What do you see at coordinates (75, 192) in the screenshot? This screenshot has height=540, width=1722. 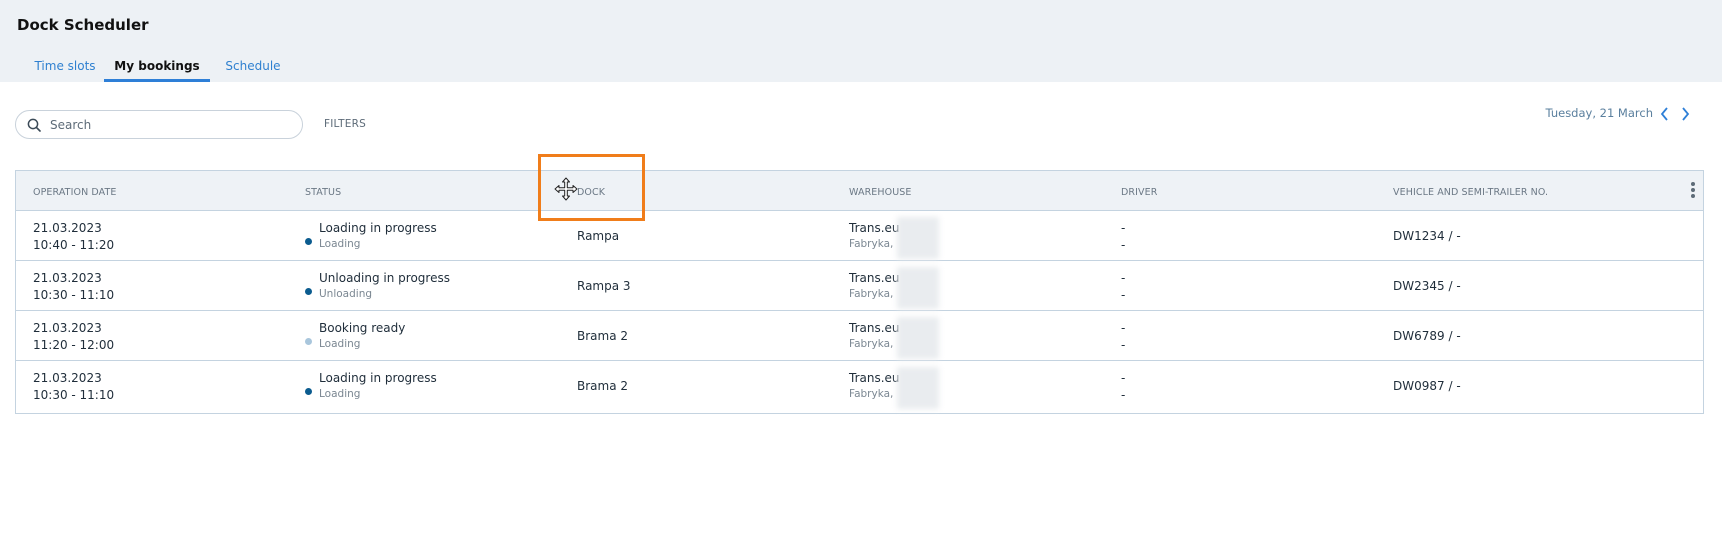 I see `column-header-operation-date: OPERATION DATE` at bounding box center [75, 192].